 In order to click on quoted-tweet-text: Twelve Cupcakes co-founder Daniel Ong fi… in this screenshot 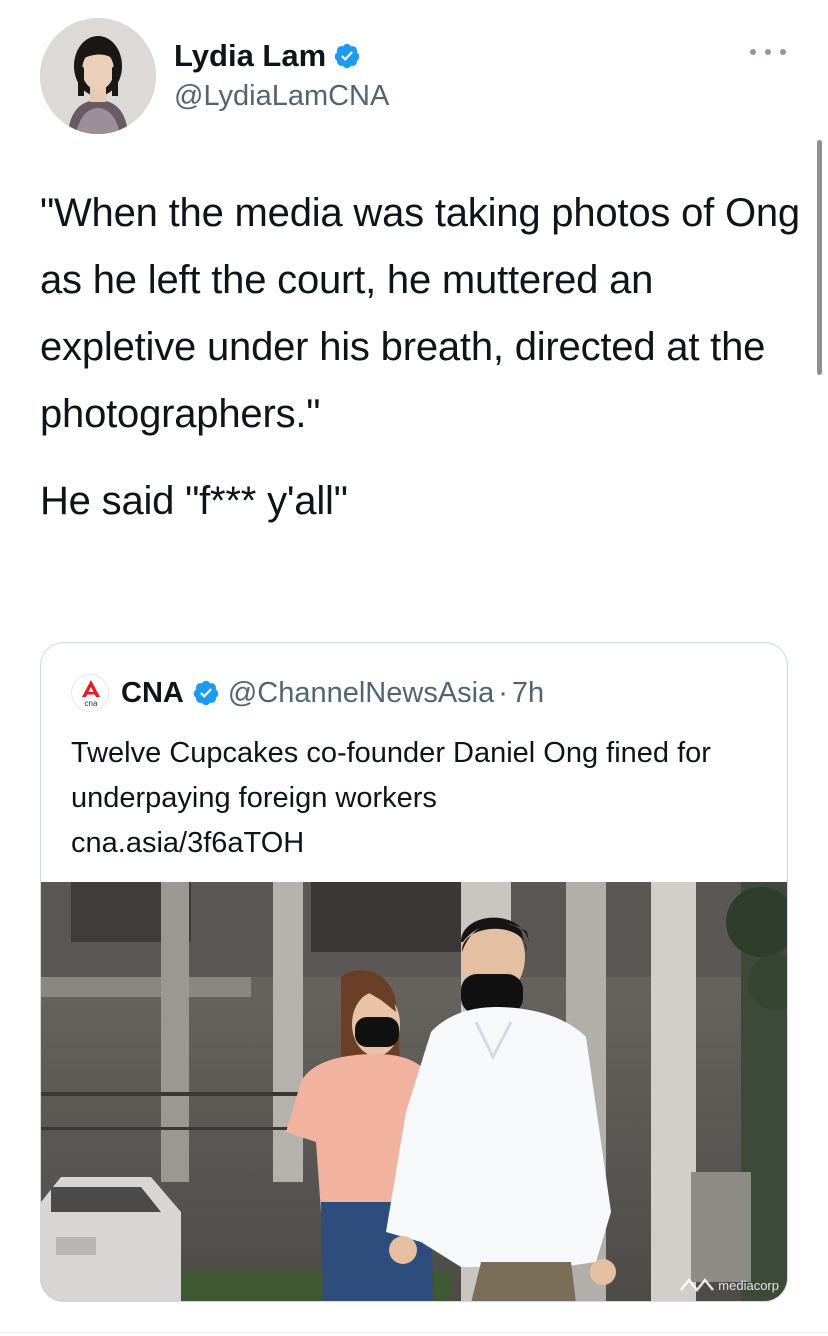, I will do `click(416, 798)`.